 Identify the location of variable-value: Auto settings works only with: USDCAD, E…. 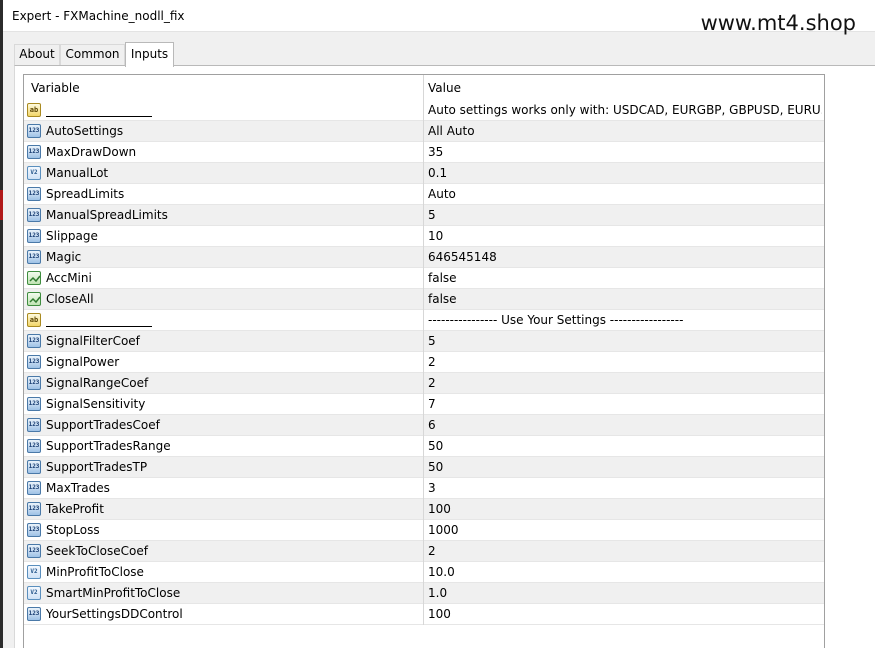
(625, 110).